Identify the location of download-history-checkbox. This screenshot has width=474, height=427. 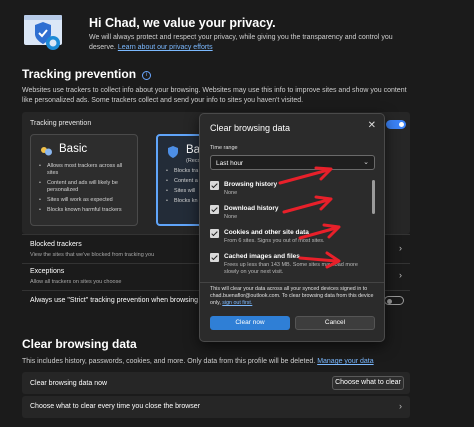
(214, 209).